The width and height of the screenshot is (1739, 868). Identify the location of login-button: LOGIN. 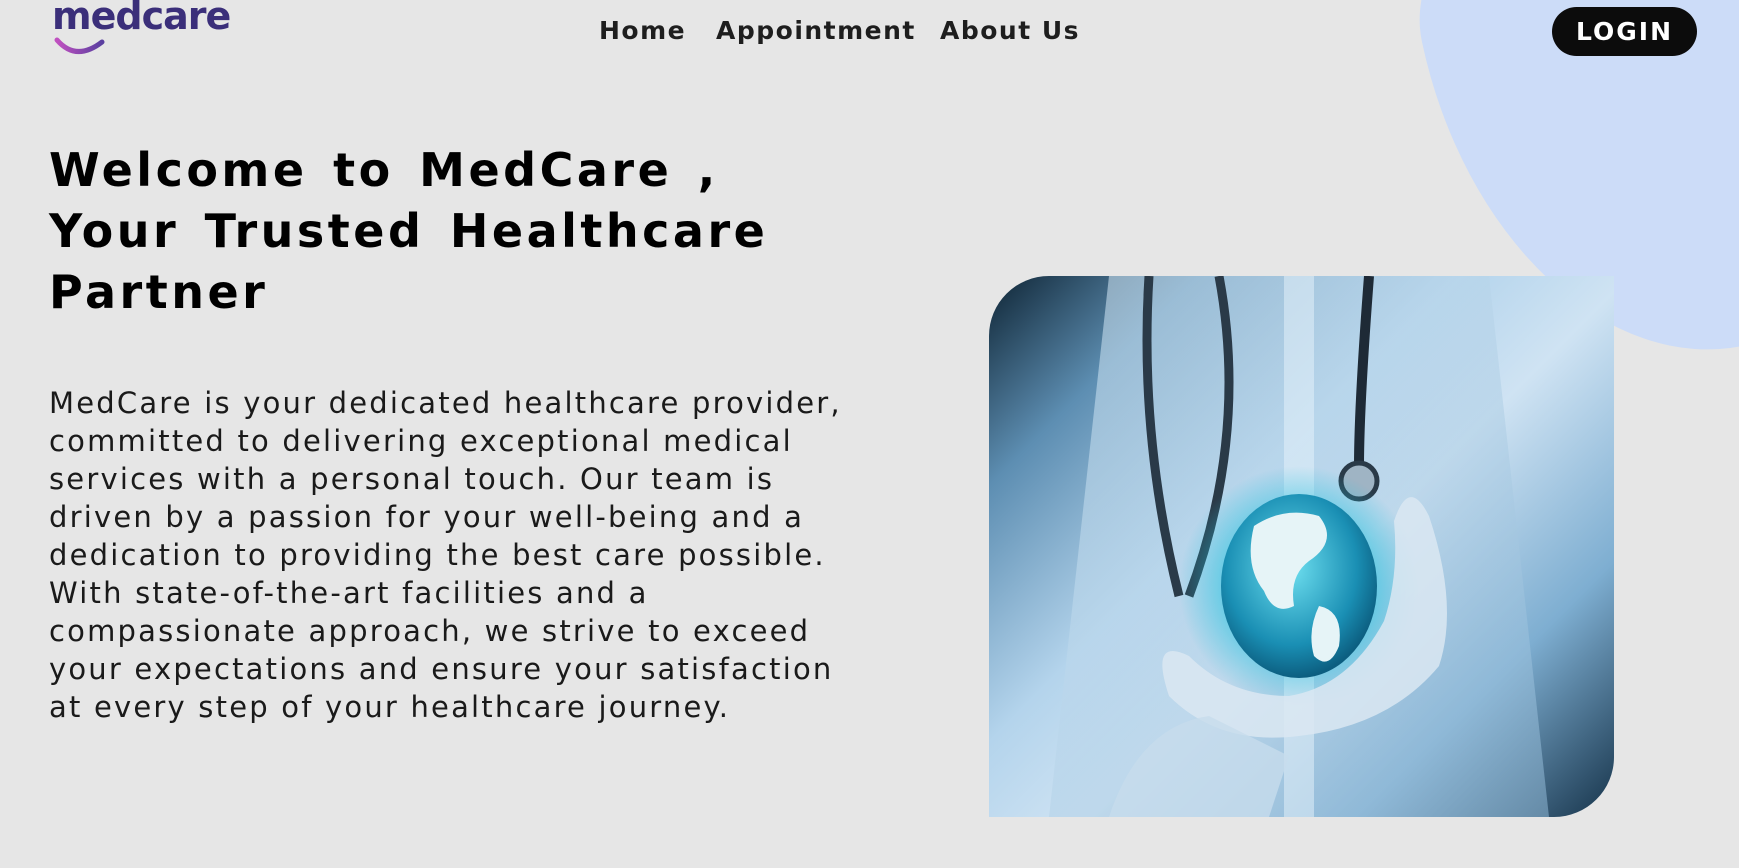
(1624, 31).